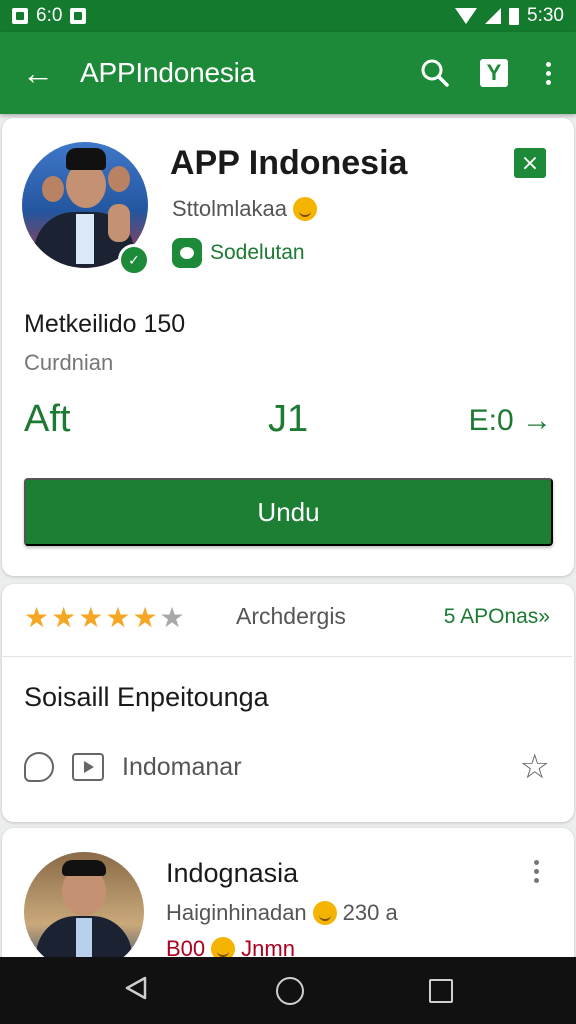 This screenshot has height=1024, width=576. What do you see at coordinates (494, 73) in the screenshot?
I see `filter-badge-icon: Y` at bounding box center [494, 73].